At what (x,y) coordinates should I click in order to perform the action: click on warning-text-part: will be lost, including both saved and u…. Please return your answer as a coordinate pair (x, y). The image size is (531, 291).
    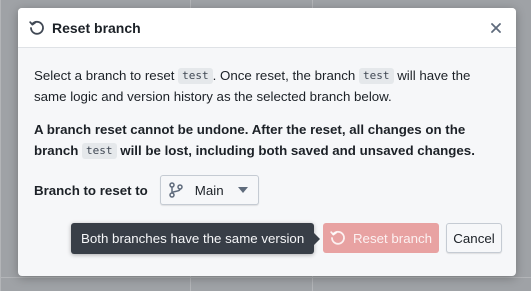
    Looking at the image, I should click on (297, 150).